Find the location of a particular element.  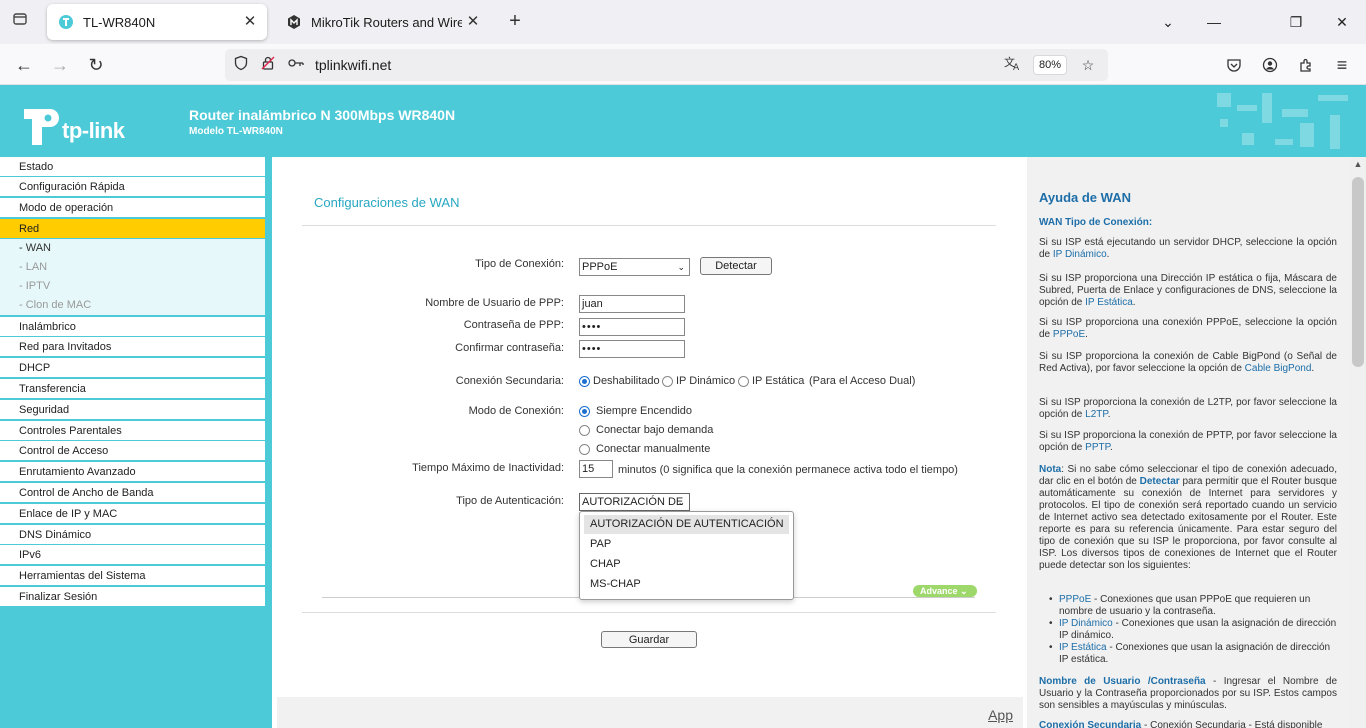

menu-item-modo-operacion: Modo de operación is located at coordinates (132, 208).